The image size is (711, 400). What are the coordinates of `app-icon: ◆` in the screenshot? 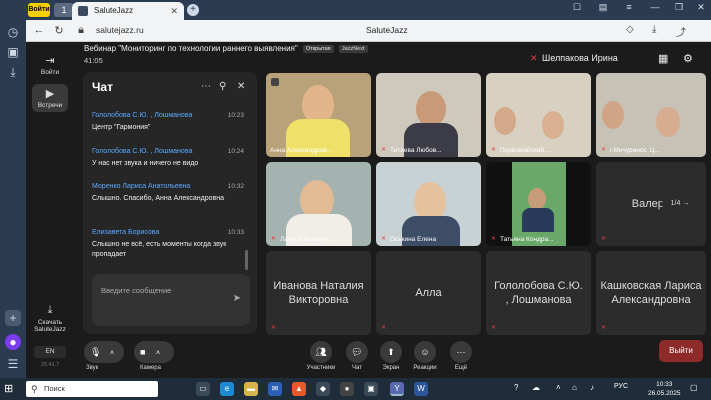 It's located at (323, 389).